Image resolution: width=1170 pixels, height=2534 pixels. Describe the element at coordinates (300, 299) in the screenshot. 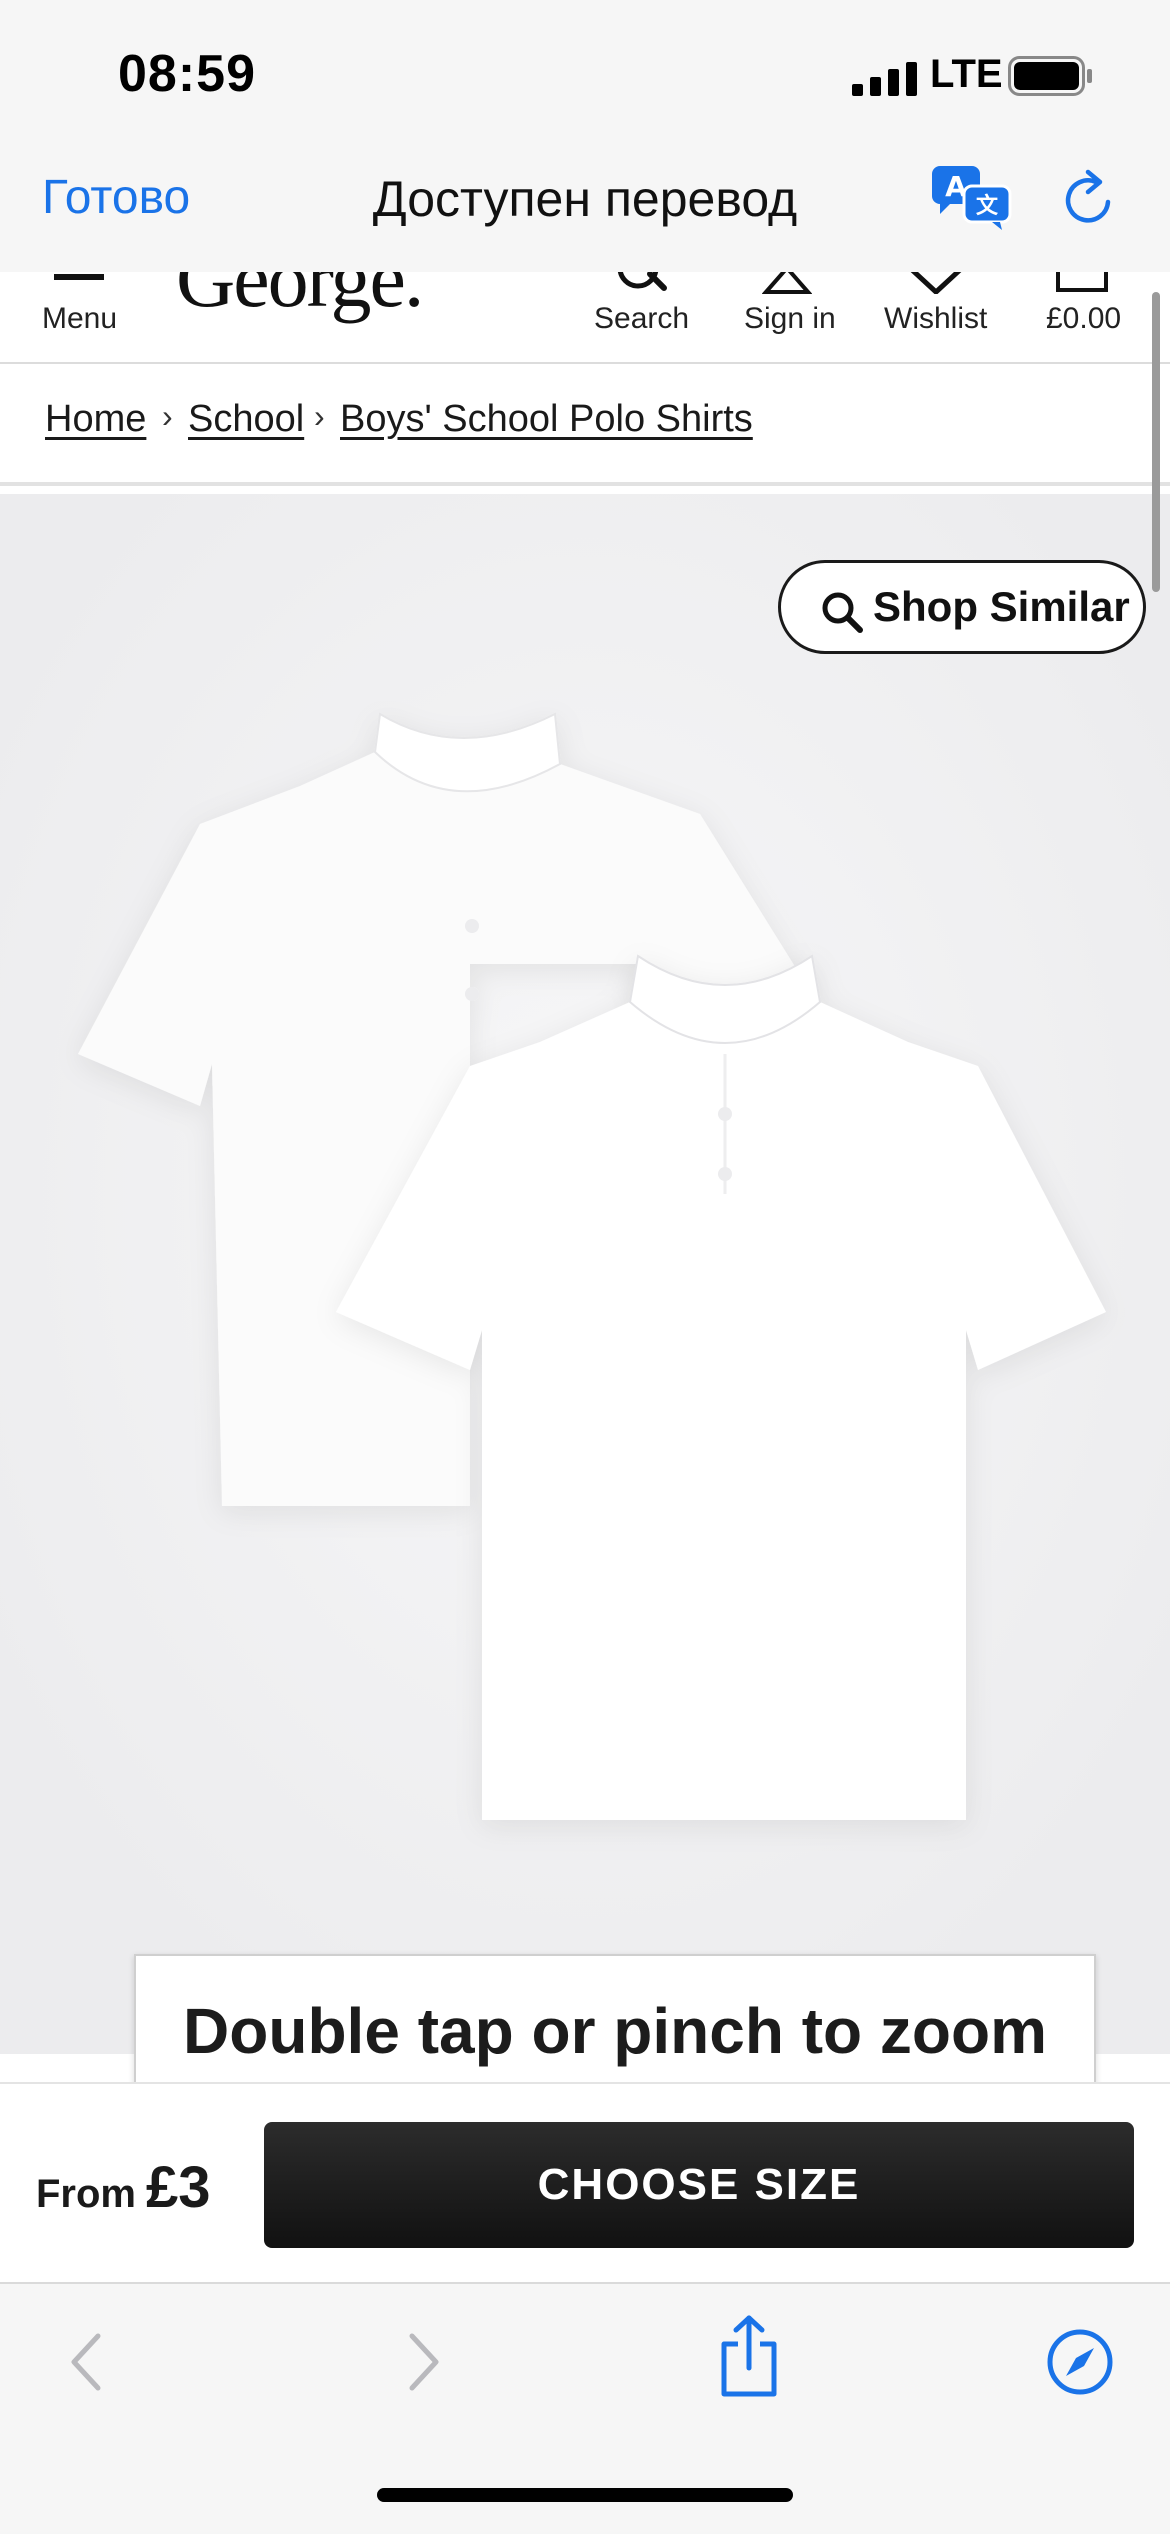

I see `george-logo: George.` at that location.